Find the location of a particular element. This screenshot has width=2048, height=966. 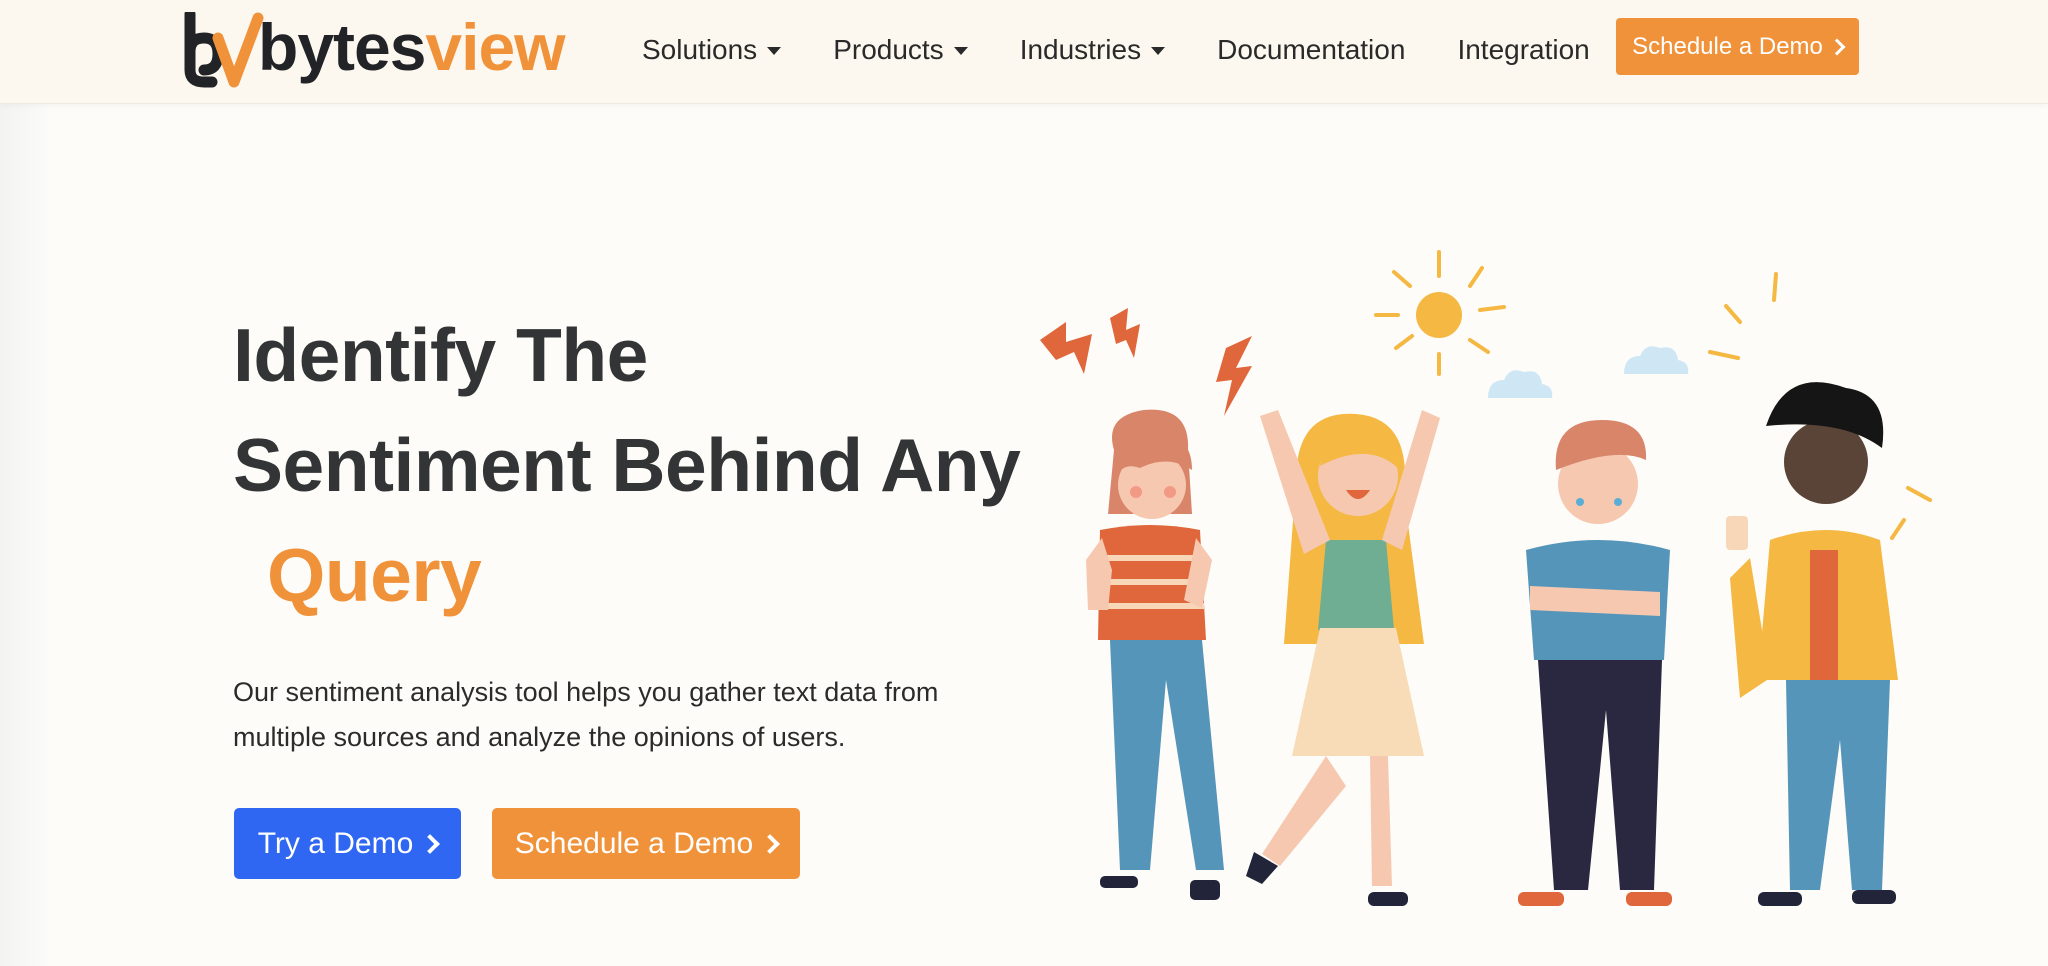

nav-cta-label: Schedule a Demo is located at coordinates (1727, 46).